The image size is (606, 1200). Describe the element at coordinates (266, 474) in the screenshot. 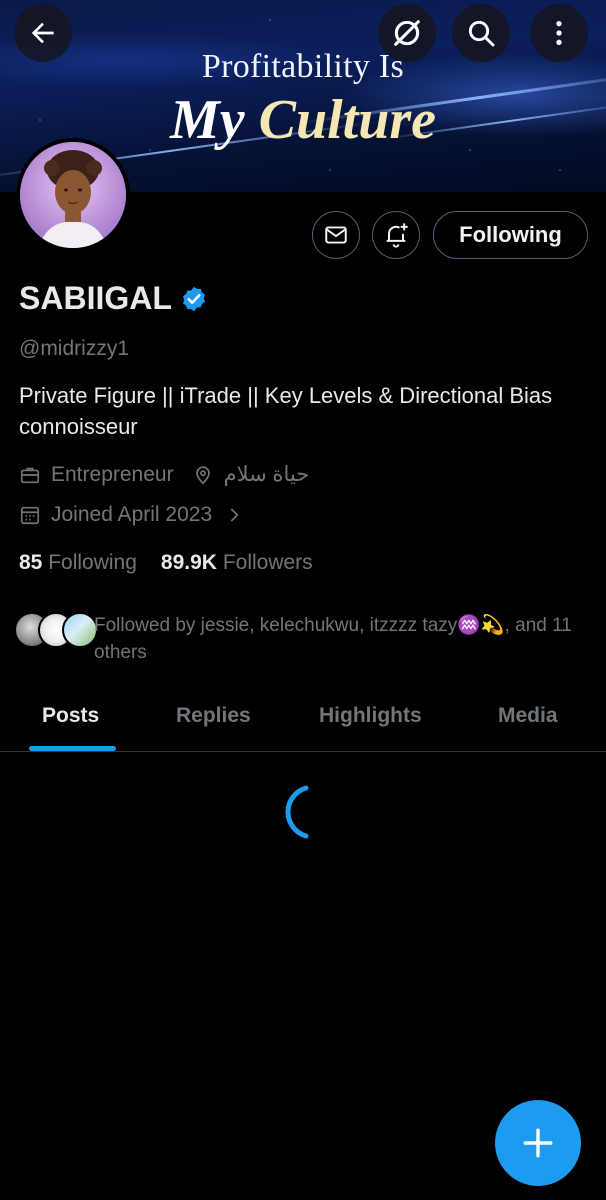

I see `location: حياة سلام` at that location.